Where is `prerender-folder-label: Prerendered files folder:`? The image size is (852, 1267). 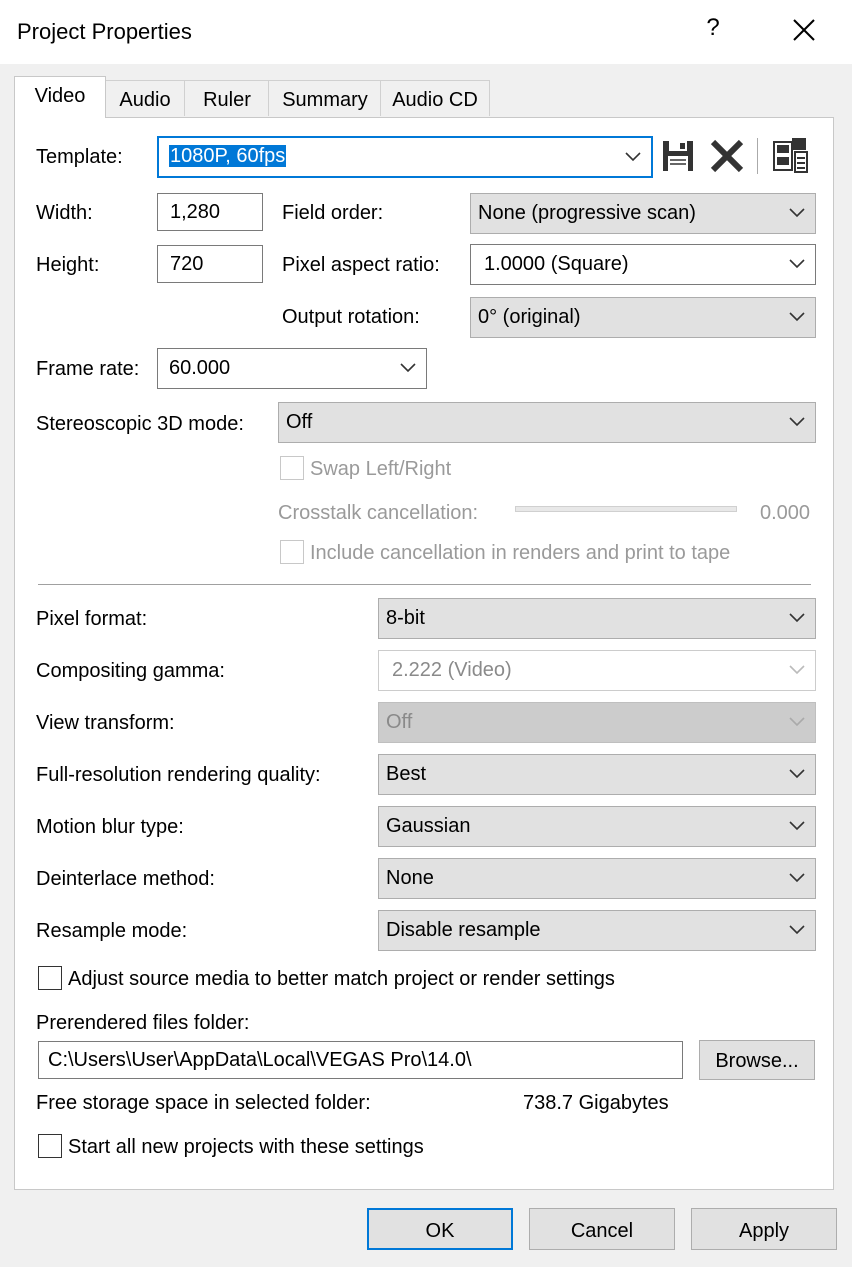
prerender-folder-label: Prerendered files folder: is located at coordinates (143, 1023).